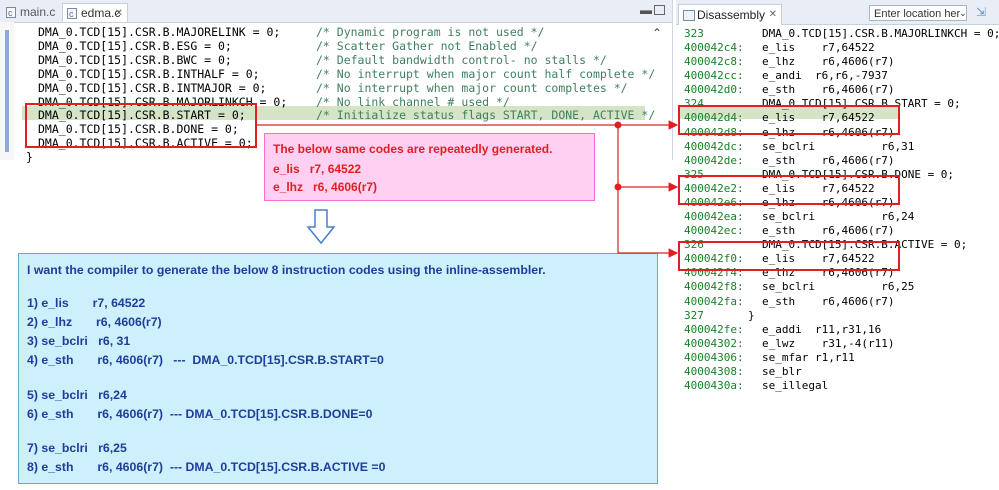 This screenshot has width=999, height=490. What do you see at coordinates (714, 371) in the screenshot?
I see `instruction-address: 40004308:` at bounding box center [714, 371].